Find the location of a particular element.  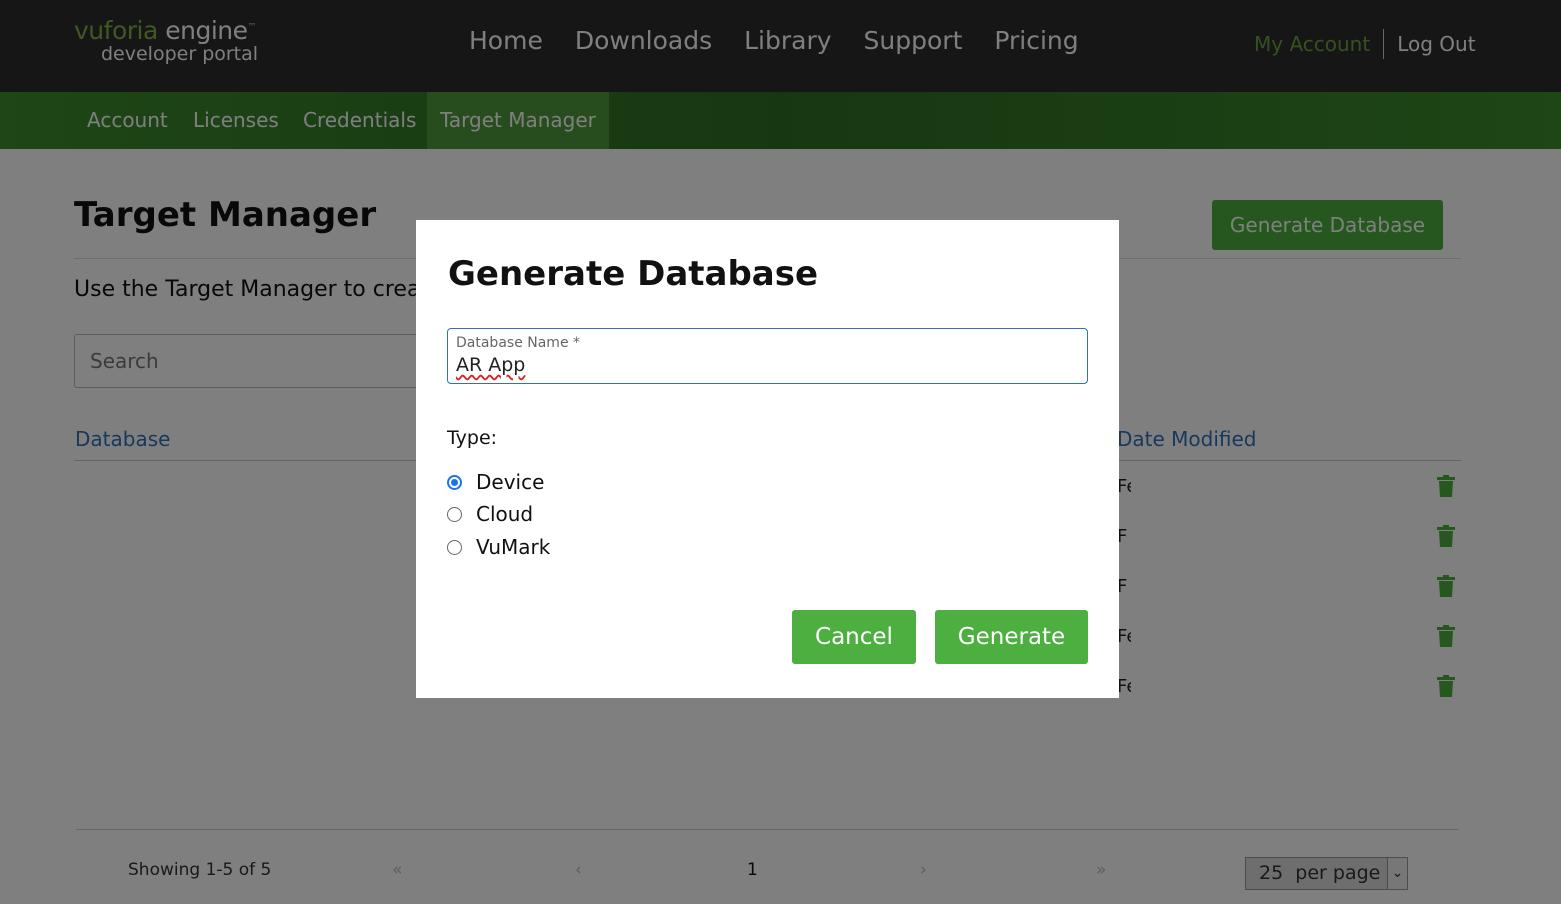

dialog-title: Generate Database is located at coordinates (633, 274).